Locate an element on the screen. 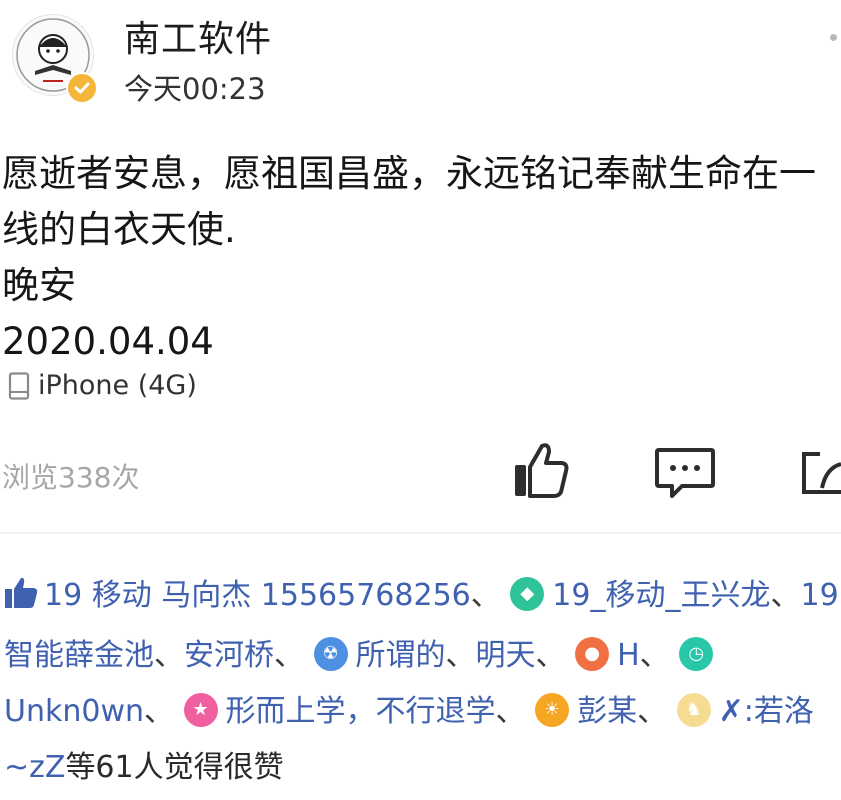  comment-button is located at coordinates (685, 475).